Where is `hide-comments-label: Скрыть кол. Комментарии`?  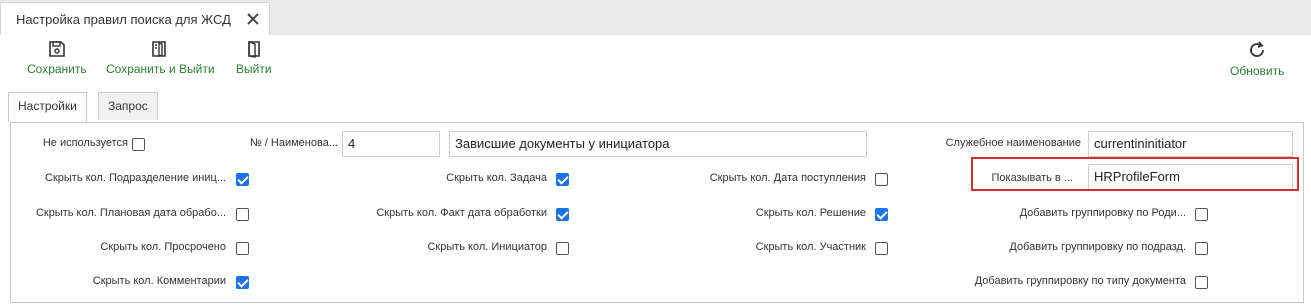 hide-comments-label: Скрыть кол. Комментарии is located at coordinates (159, 281).